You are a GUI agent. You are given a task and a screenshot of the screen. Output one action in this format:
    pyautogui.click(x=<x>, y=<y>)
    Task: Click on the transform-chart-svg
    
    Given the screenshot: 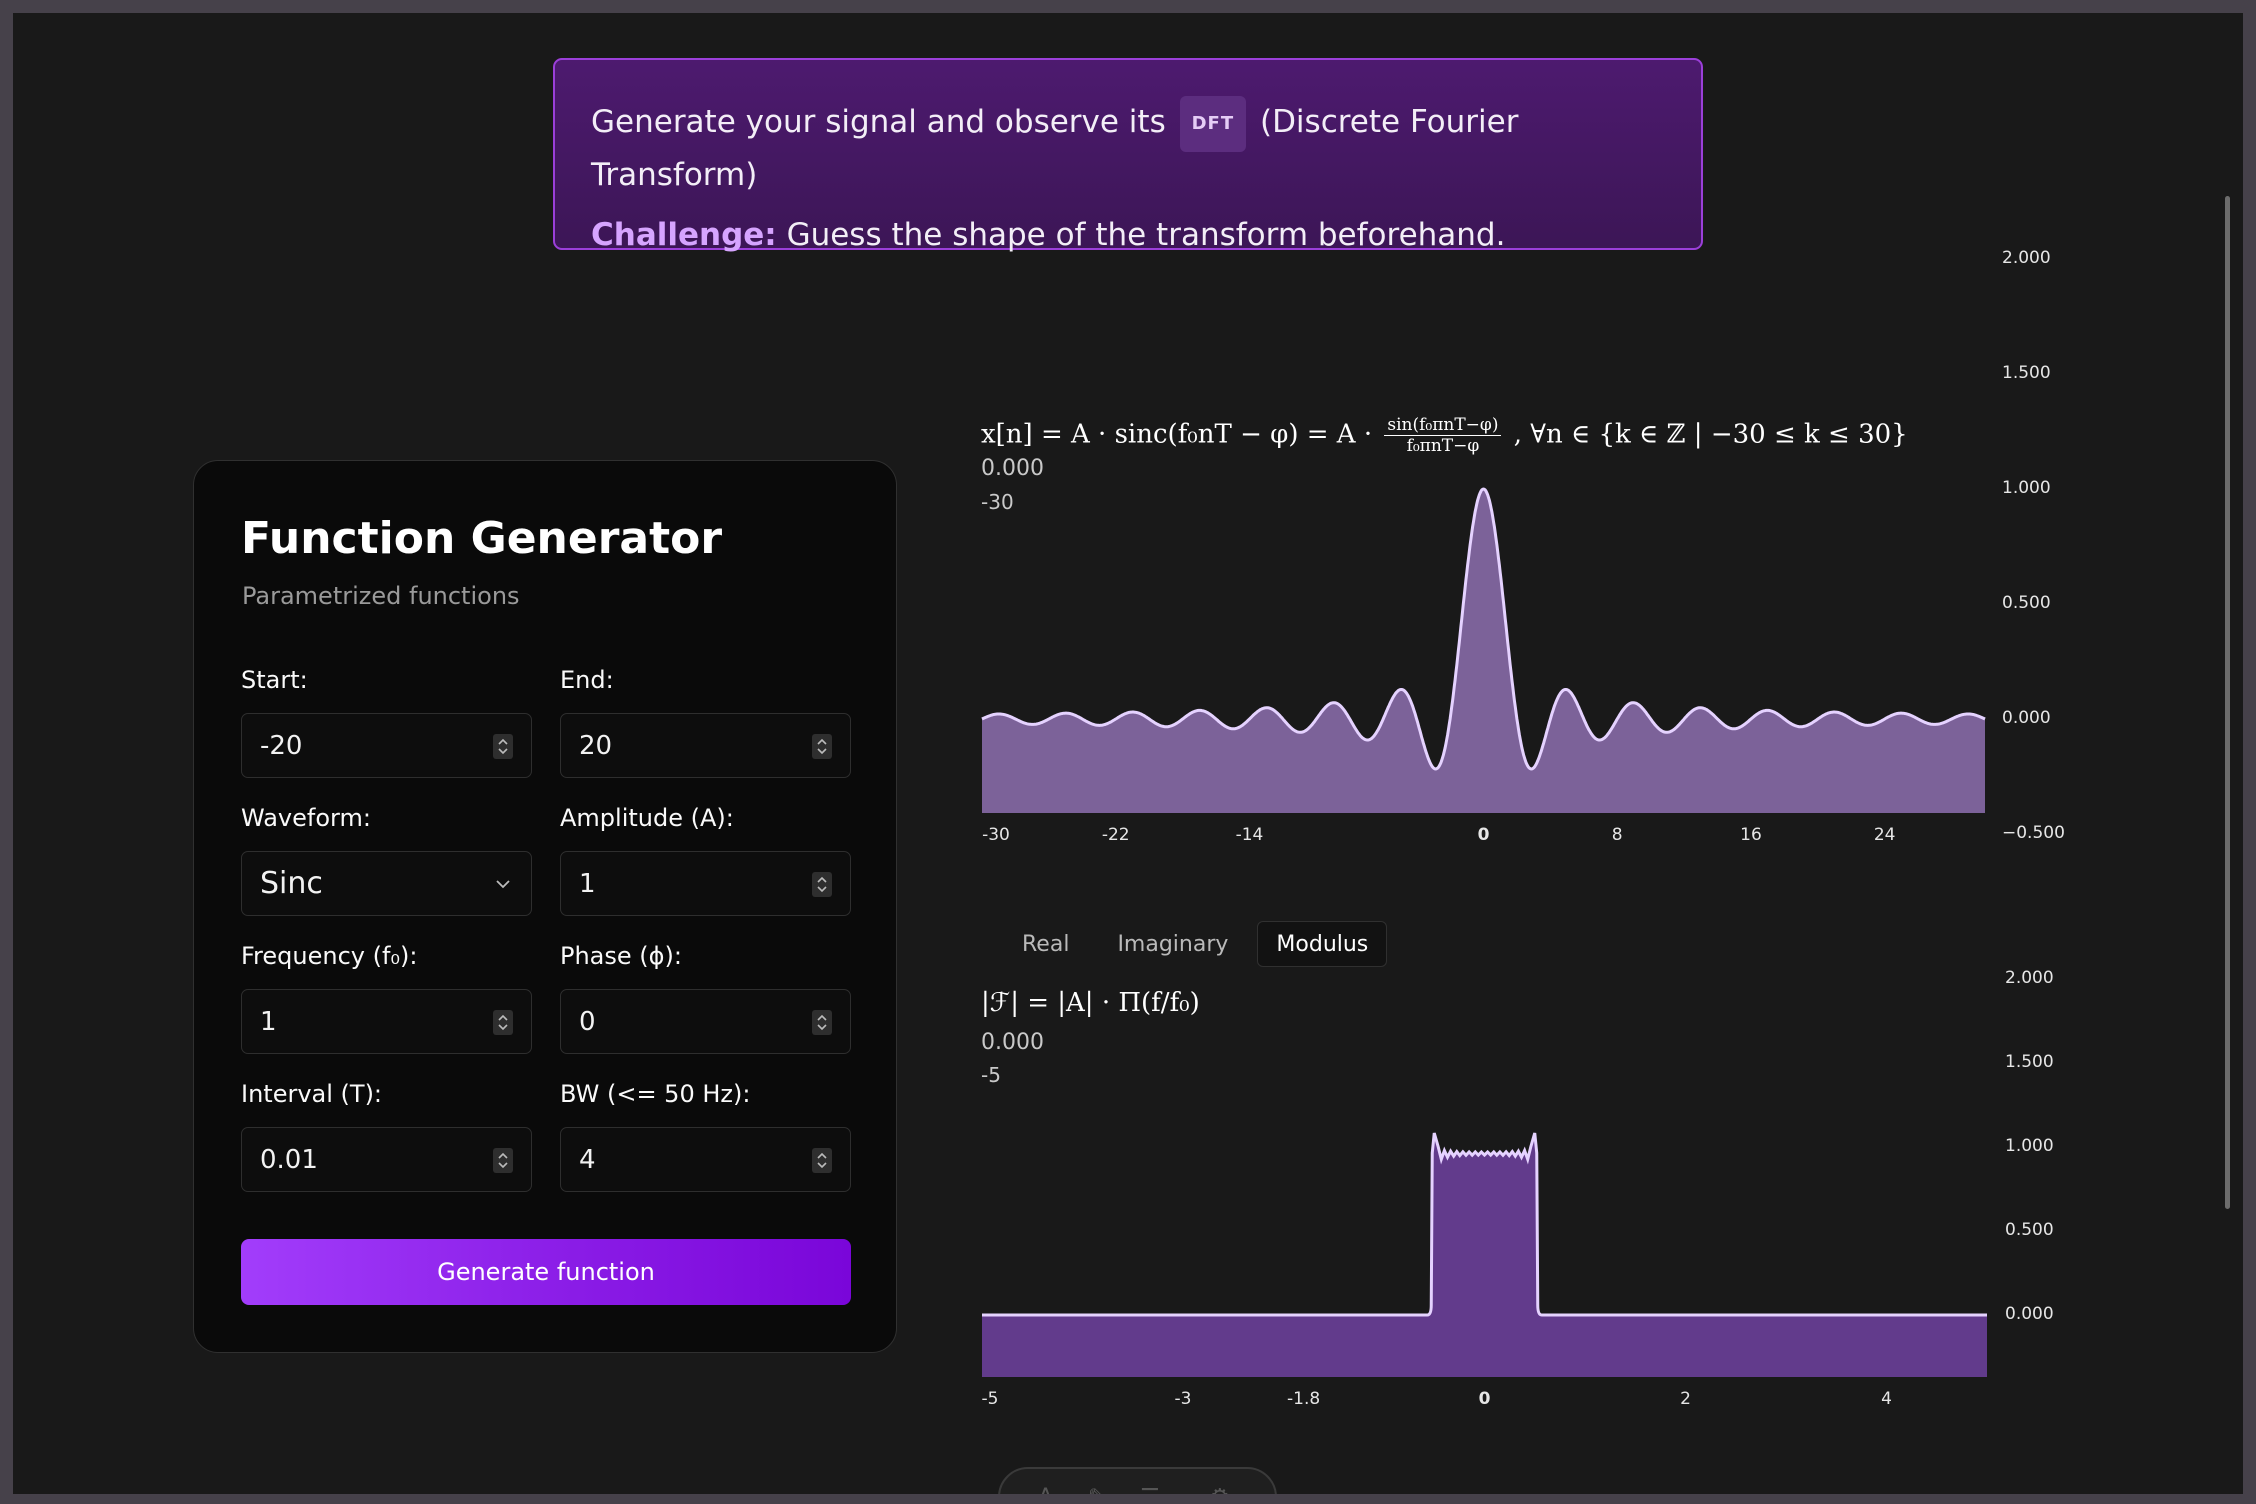 What is the action you would take?
    pyautogui.click(x=1484, y=1254)
    